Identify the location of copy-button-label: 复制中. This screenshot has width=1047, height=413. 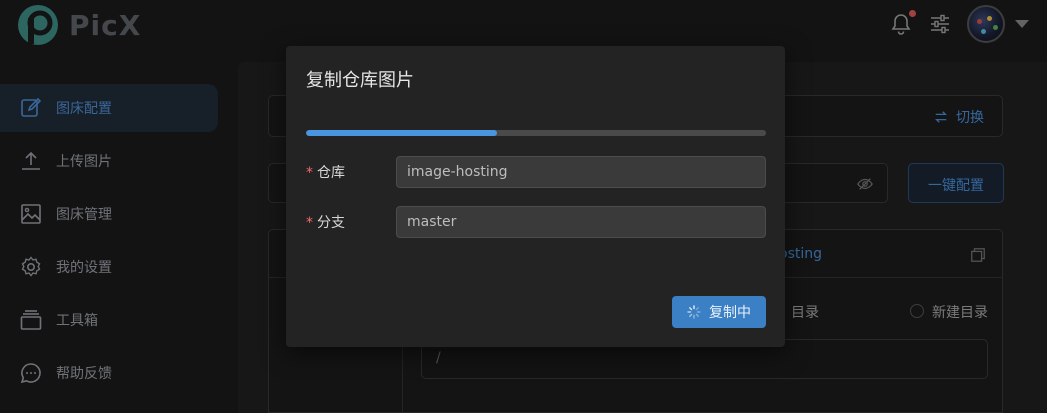
(730, 312).